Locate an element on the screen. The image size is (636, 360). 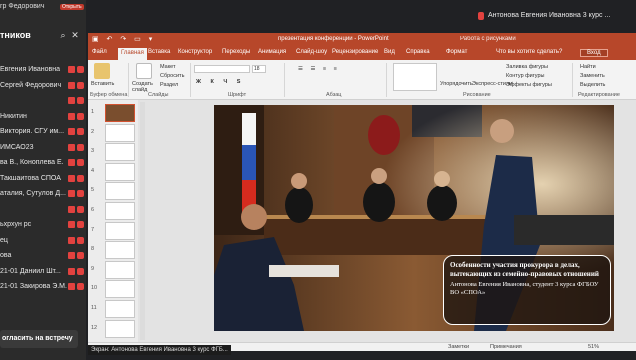
participant-row: Сергей Федорович is located at coordinates (43, 86).